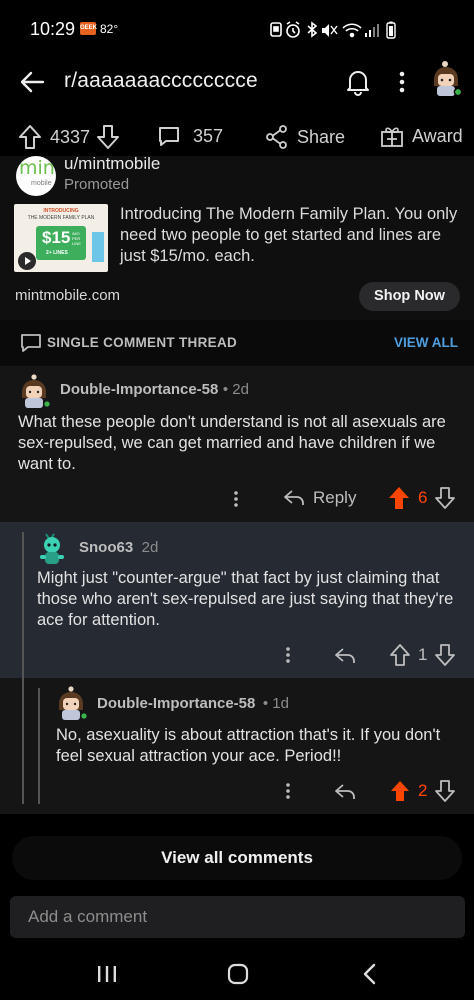 The width and height of the screenshot is (474, 1000). Describe the element at coordinates (392, 137) in the screenshot. I see `award-icon` at that location.